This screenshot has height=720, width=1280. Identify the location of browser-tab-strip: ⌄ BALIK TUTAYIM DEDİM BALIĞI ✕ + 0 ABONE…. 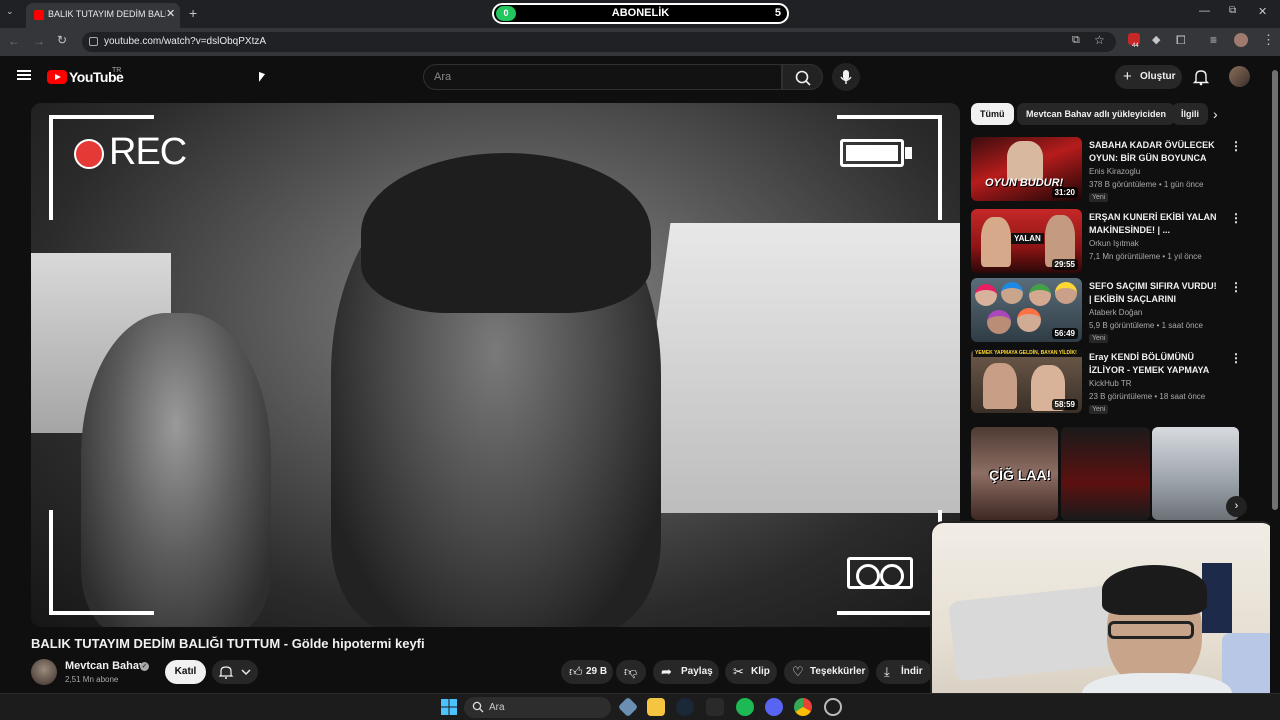
(640, 14).